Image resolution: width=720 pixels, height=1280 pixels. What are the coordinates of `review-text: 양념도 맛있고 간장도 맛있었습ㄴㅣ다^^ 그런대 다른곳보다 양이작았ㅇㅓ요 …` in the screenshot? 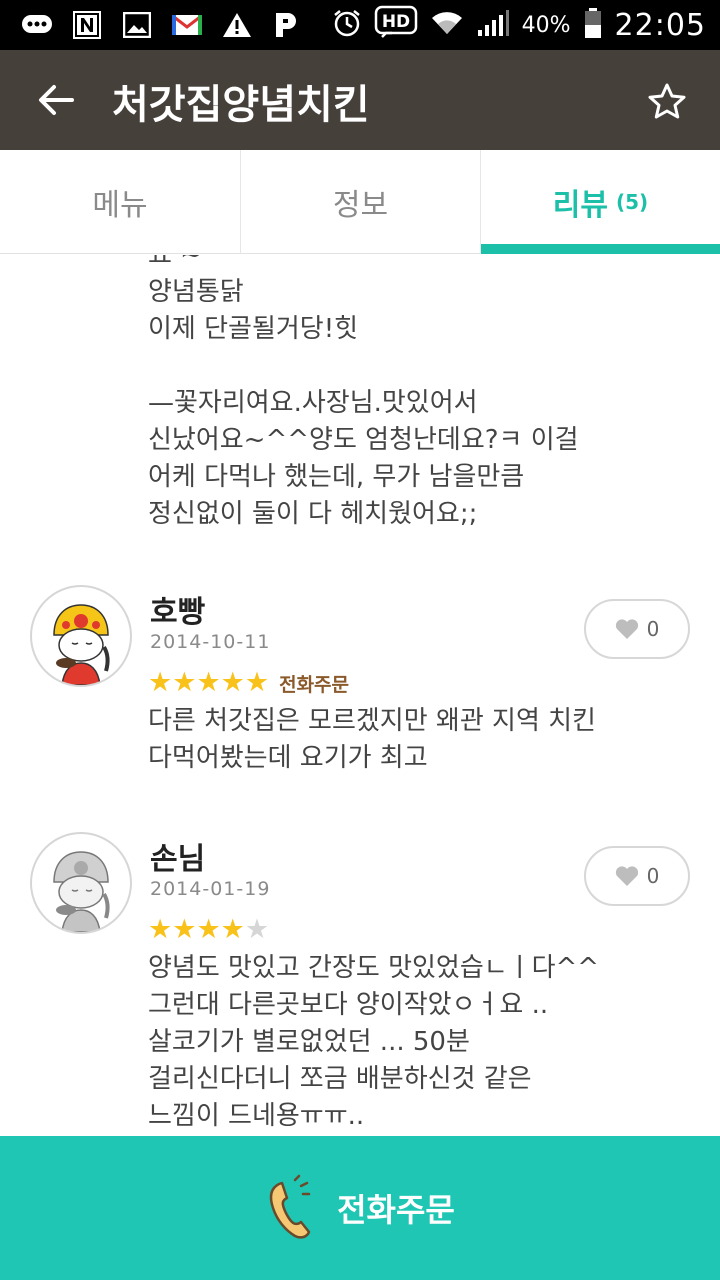 It's located at (374, 1042).